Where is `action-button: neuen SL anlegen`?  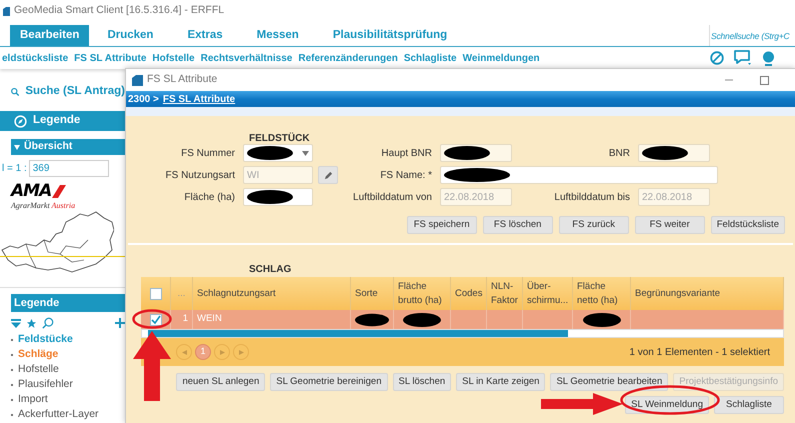 action-button: neuen SL anlegen is located at coordinates (221, 382).